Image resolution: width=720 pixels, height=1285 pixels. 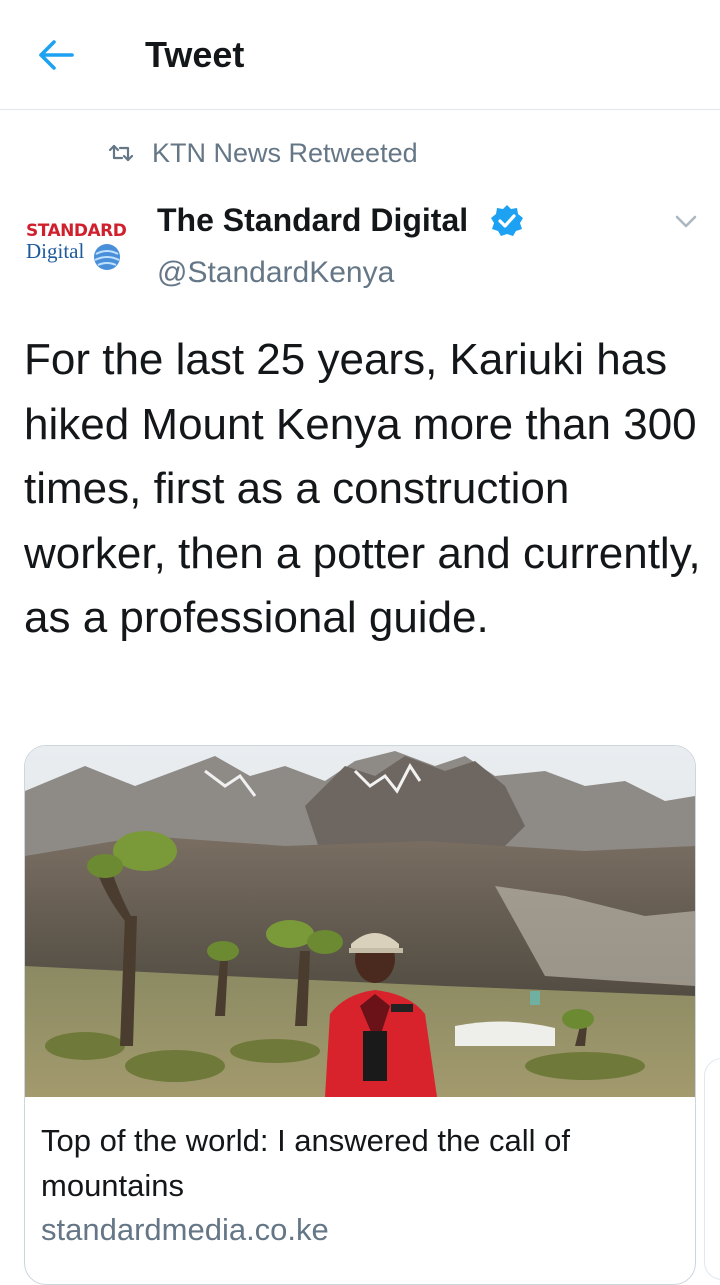 I want to click on avatar: STANDARD Digital, so click(x=77, y=246).